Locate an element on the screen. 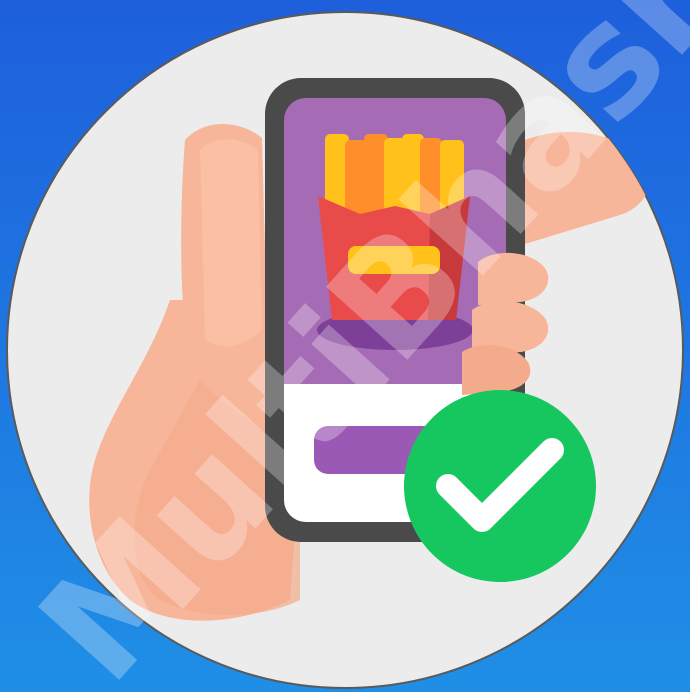 The height and width of the screenshot is (692, 690). check-circle-icon is located at coordinates (500, 486).